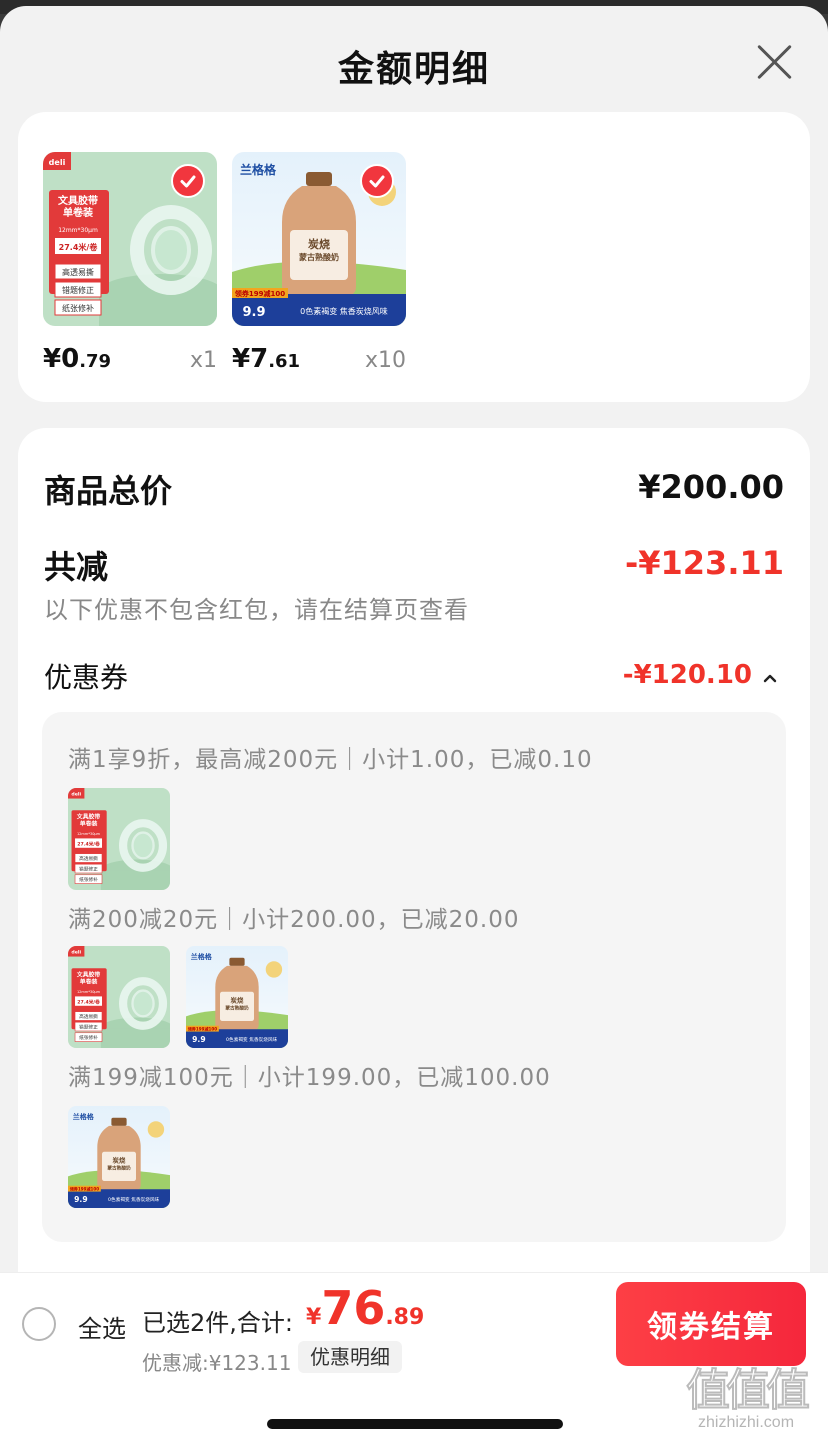 Image resolution: width=828 pixels, height=1440 pixels. What do you see at coordinates (294, 920) in the screenshot?
I see `coupon-rule-text: 满200减20元｜小计200.00，已减20.00` at bounding box center [294, 920].